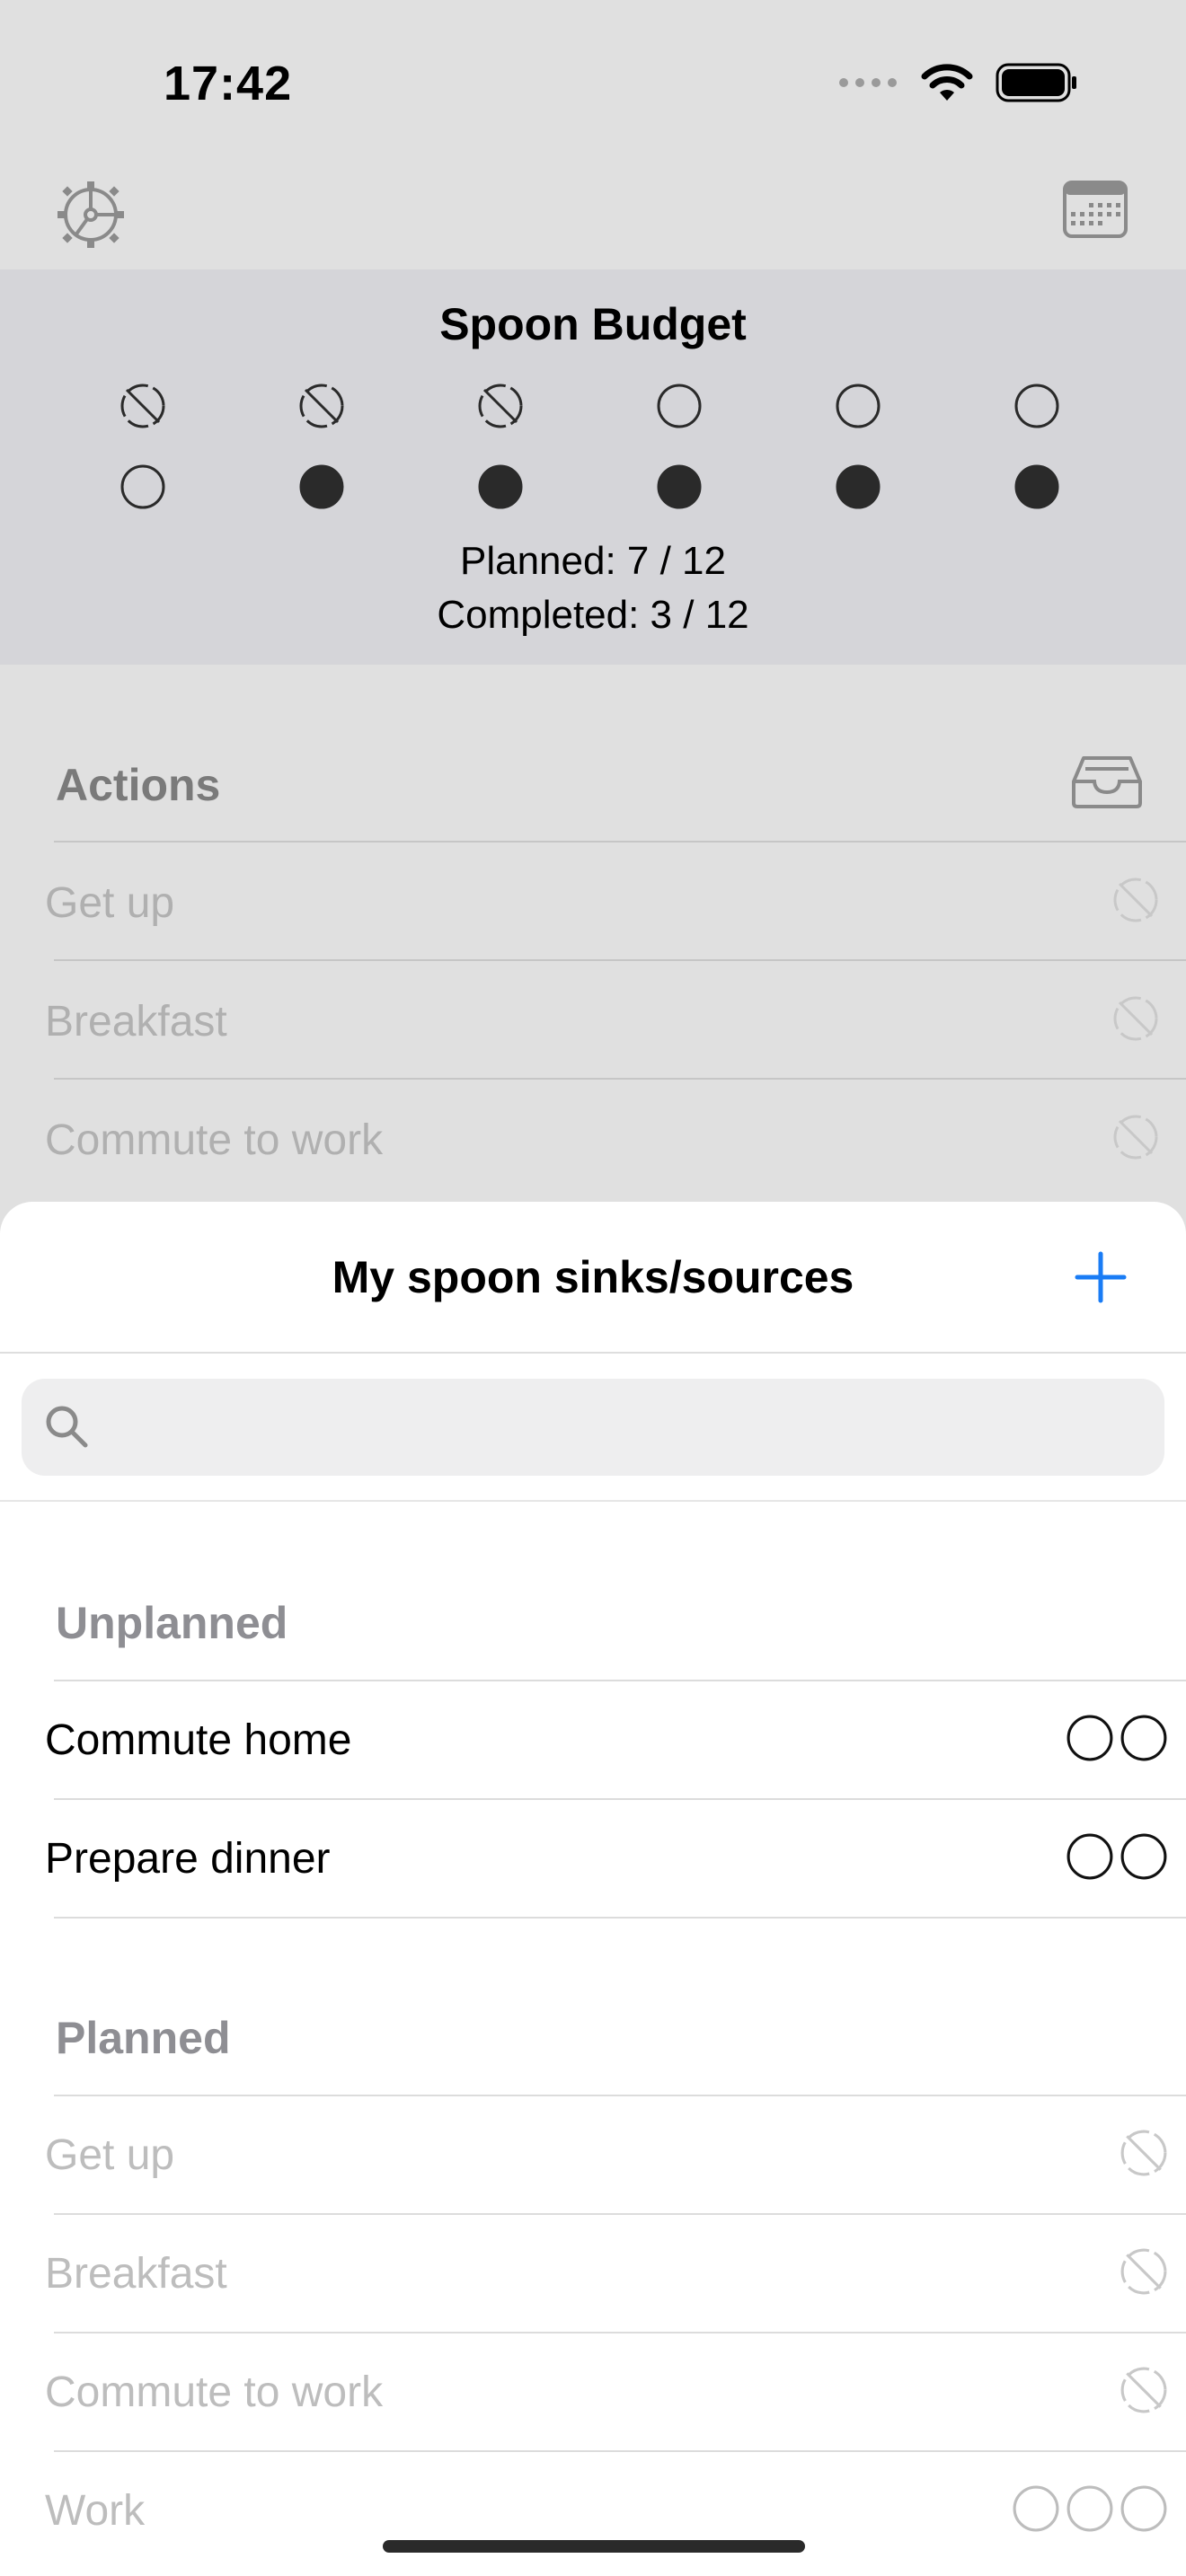 This screenshot has width=1186, height=2576. What do you see at coordinates (66, 1426) in the screenshot?
I see `search-icon` at bounding box center [66, 1426].